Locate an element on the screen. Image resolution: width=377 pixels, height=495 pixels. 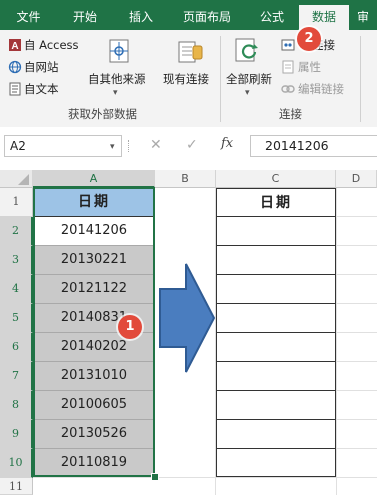
from-access-button: A is located at coordinates (15, 46).